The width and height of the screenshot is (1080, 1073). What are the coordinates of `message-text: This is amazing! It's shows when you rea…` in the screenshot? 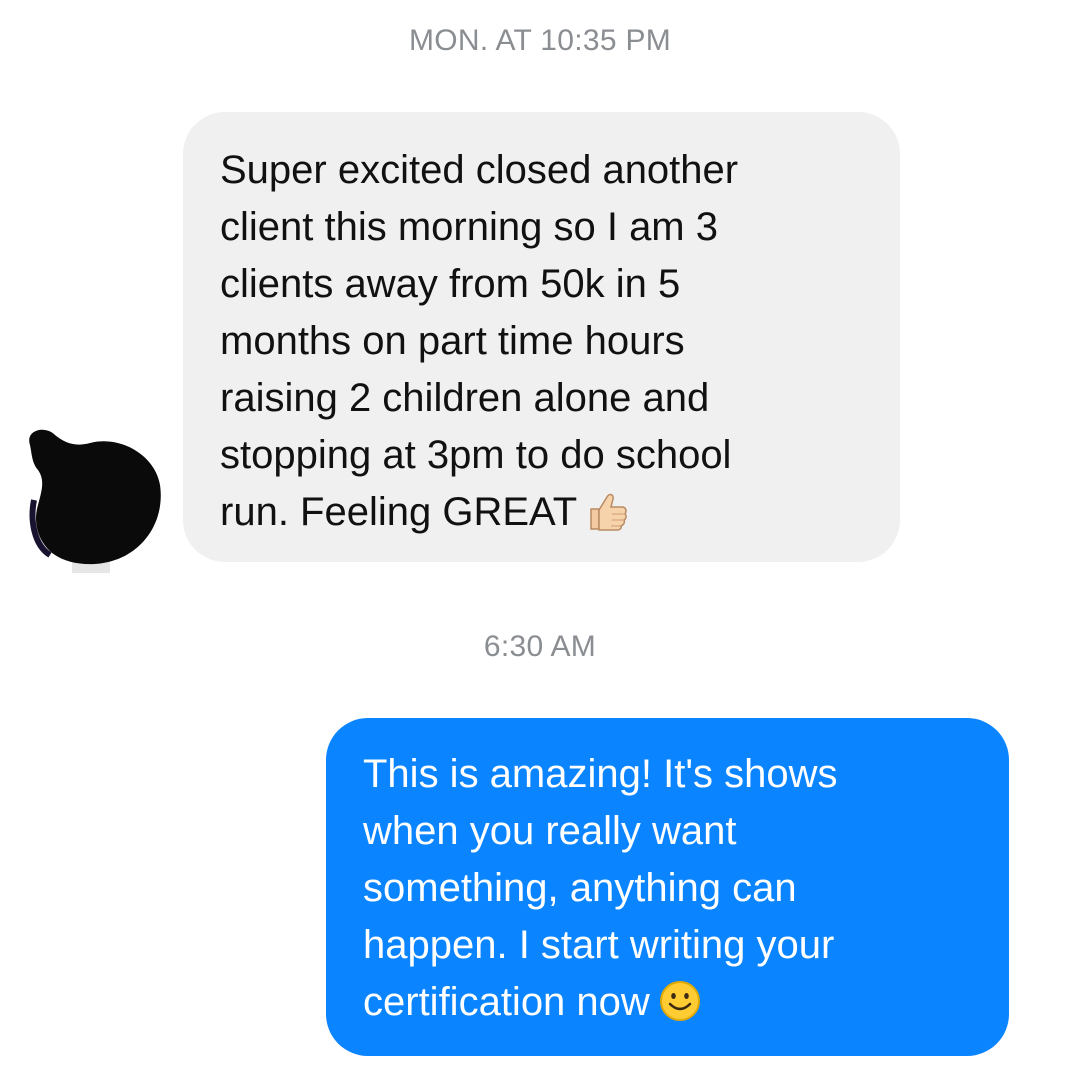 It's located at (600, 888).